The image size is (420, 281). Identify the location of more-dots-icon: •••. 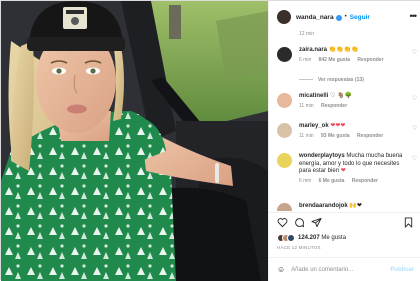
(414, 16).